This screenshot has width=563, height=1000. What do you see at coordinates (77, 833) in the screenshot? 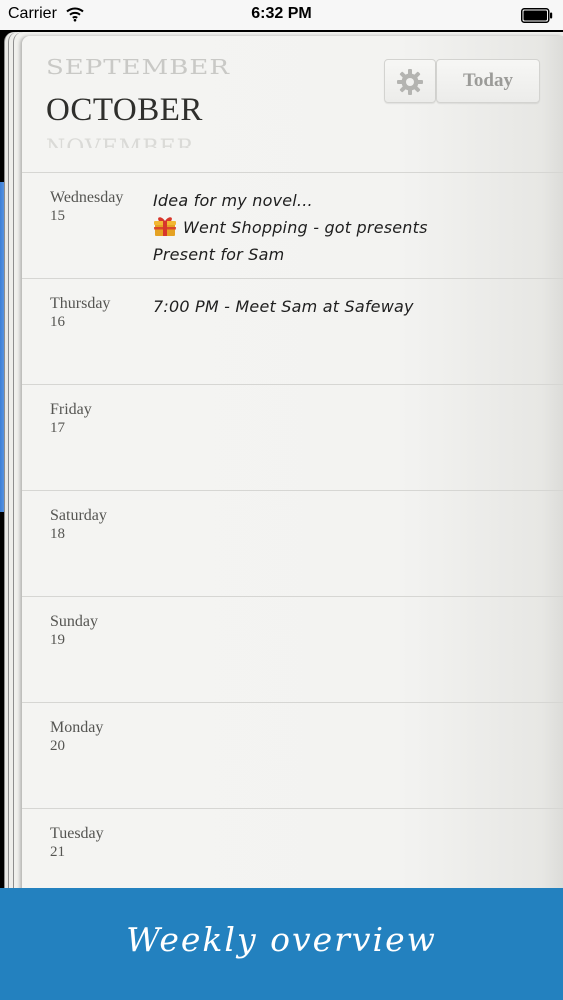
I see `day-name: Tuesday` at bounding box center [77, 833].